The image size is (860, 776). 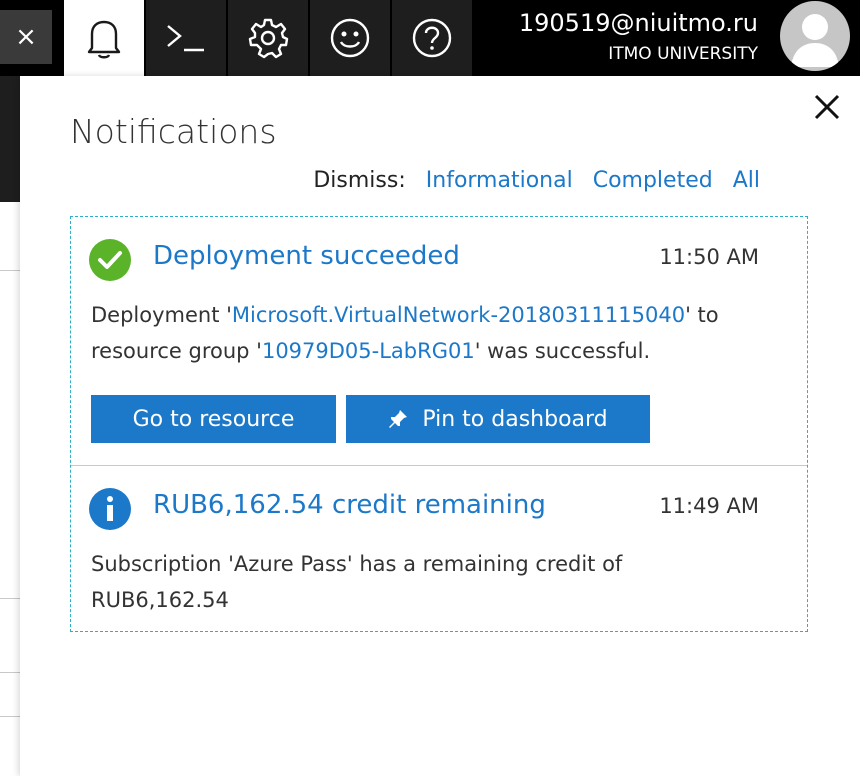 I want to click on background-page-header, so click(x=10, y=139).